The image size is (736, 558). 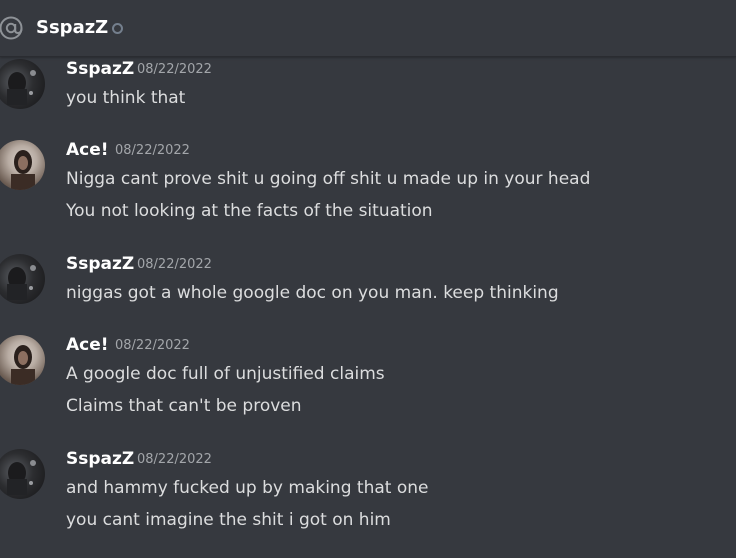 I want to click on at-sign-icon, so click(x=11, y=28).